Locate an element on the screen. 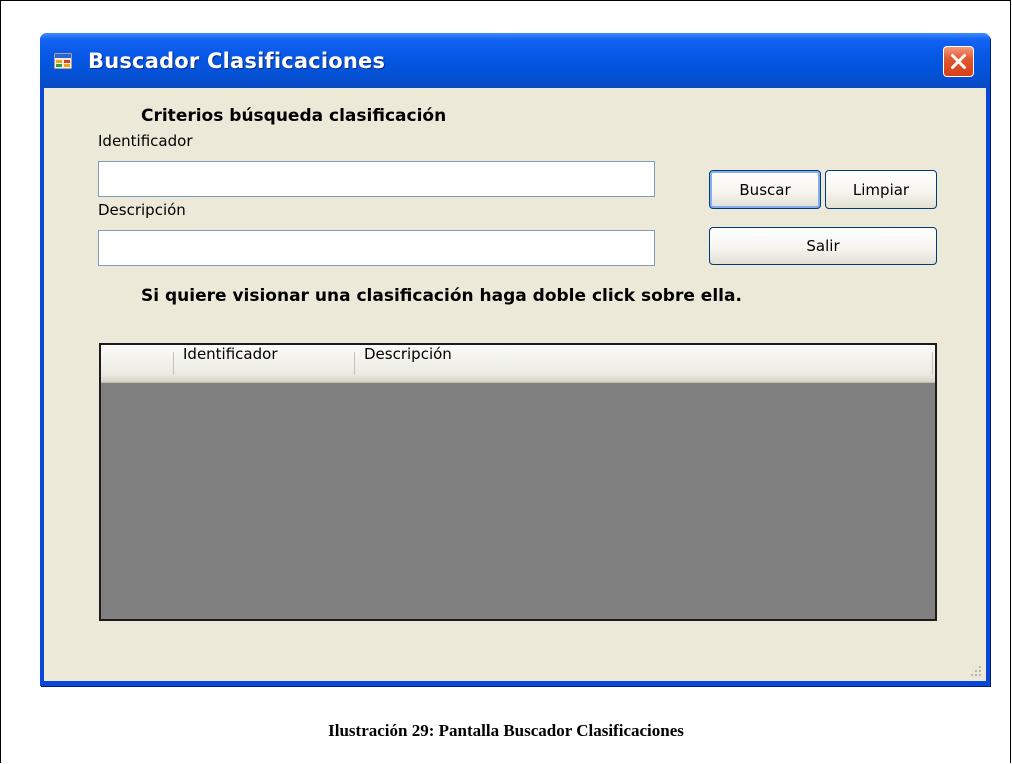 The width and height of the screenshot is (1012, 764). salir-button-label: Salir is located at coordinates (823, 246).